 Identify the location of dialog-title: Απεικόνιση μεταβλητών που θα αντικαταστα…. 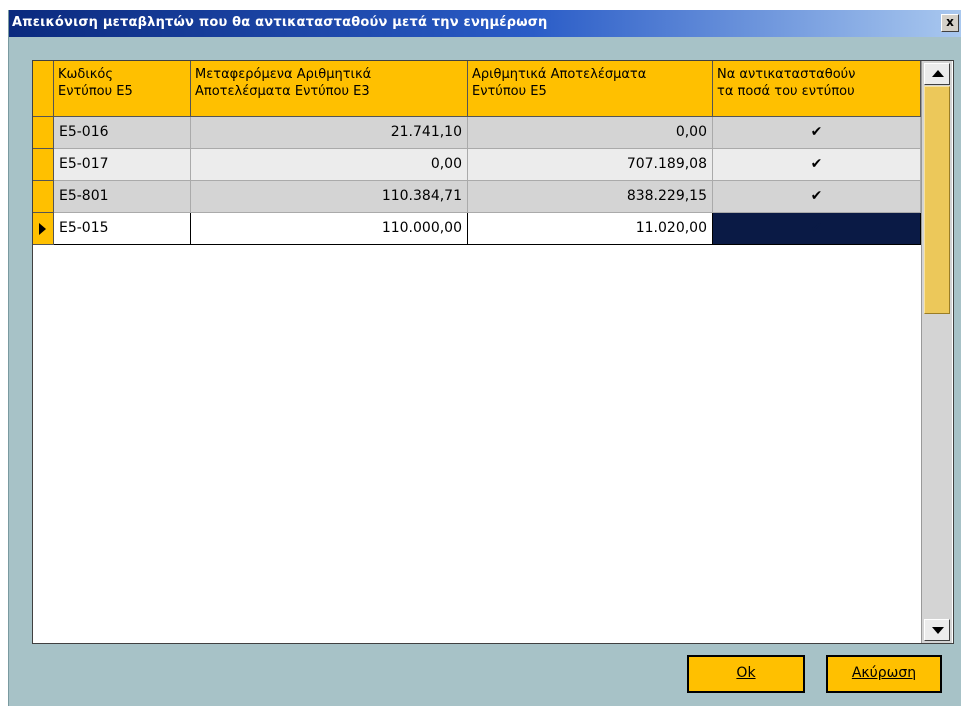
(280, 22).